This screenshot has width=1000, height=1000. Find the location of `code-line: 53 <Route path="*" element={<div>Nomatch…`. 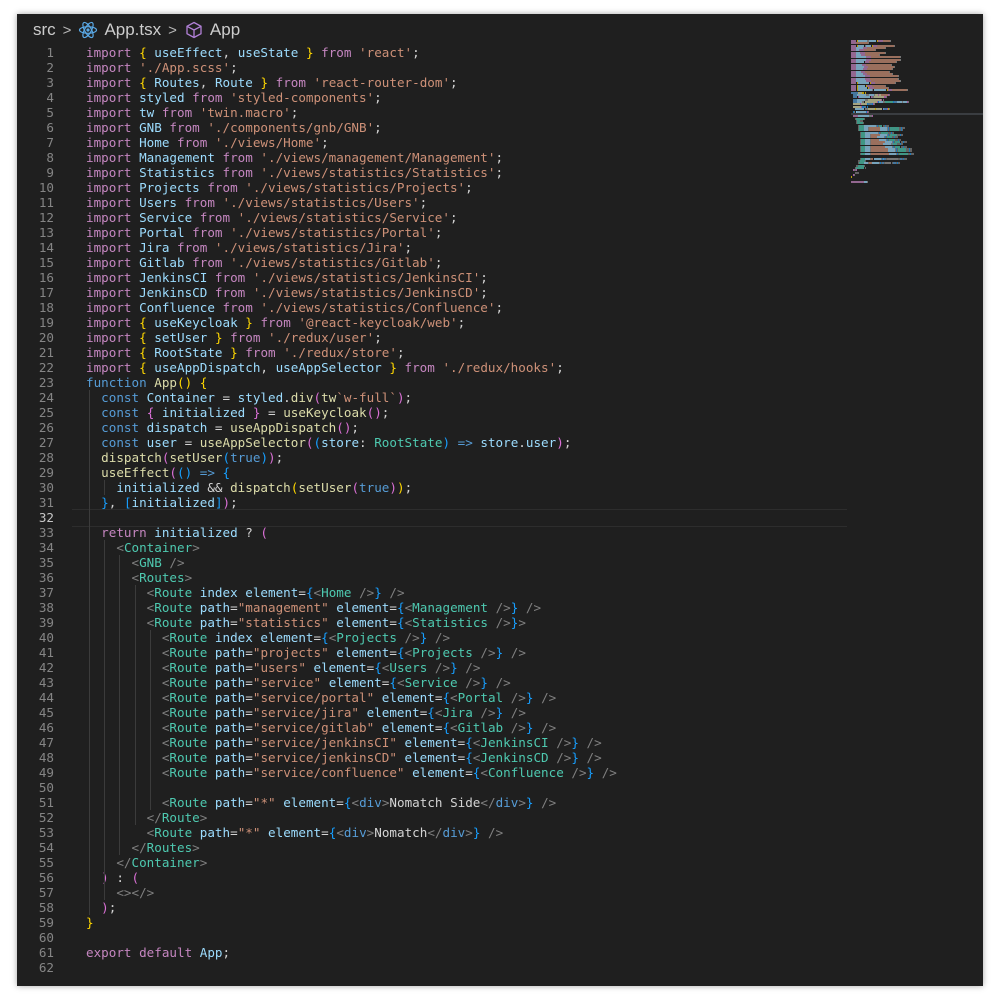

code-line: 53 <Route path="*" element={<div>Nomatch… is located at coordinates (435, 832).